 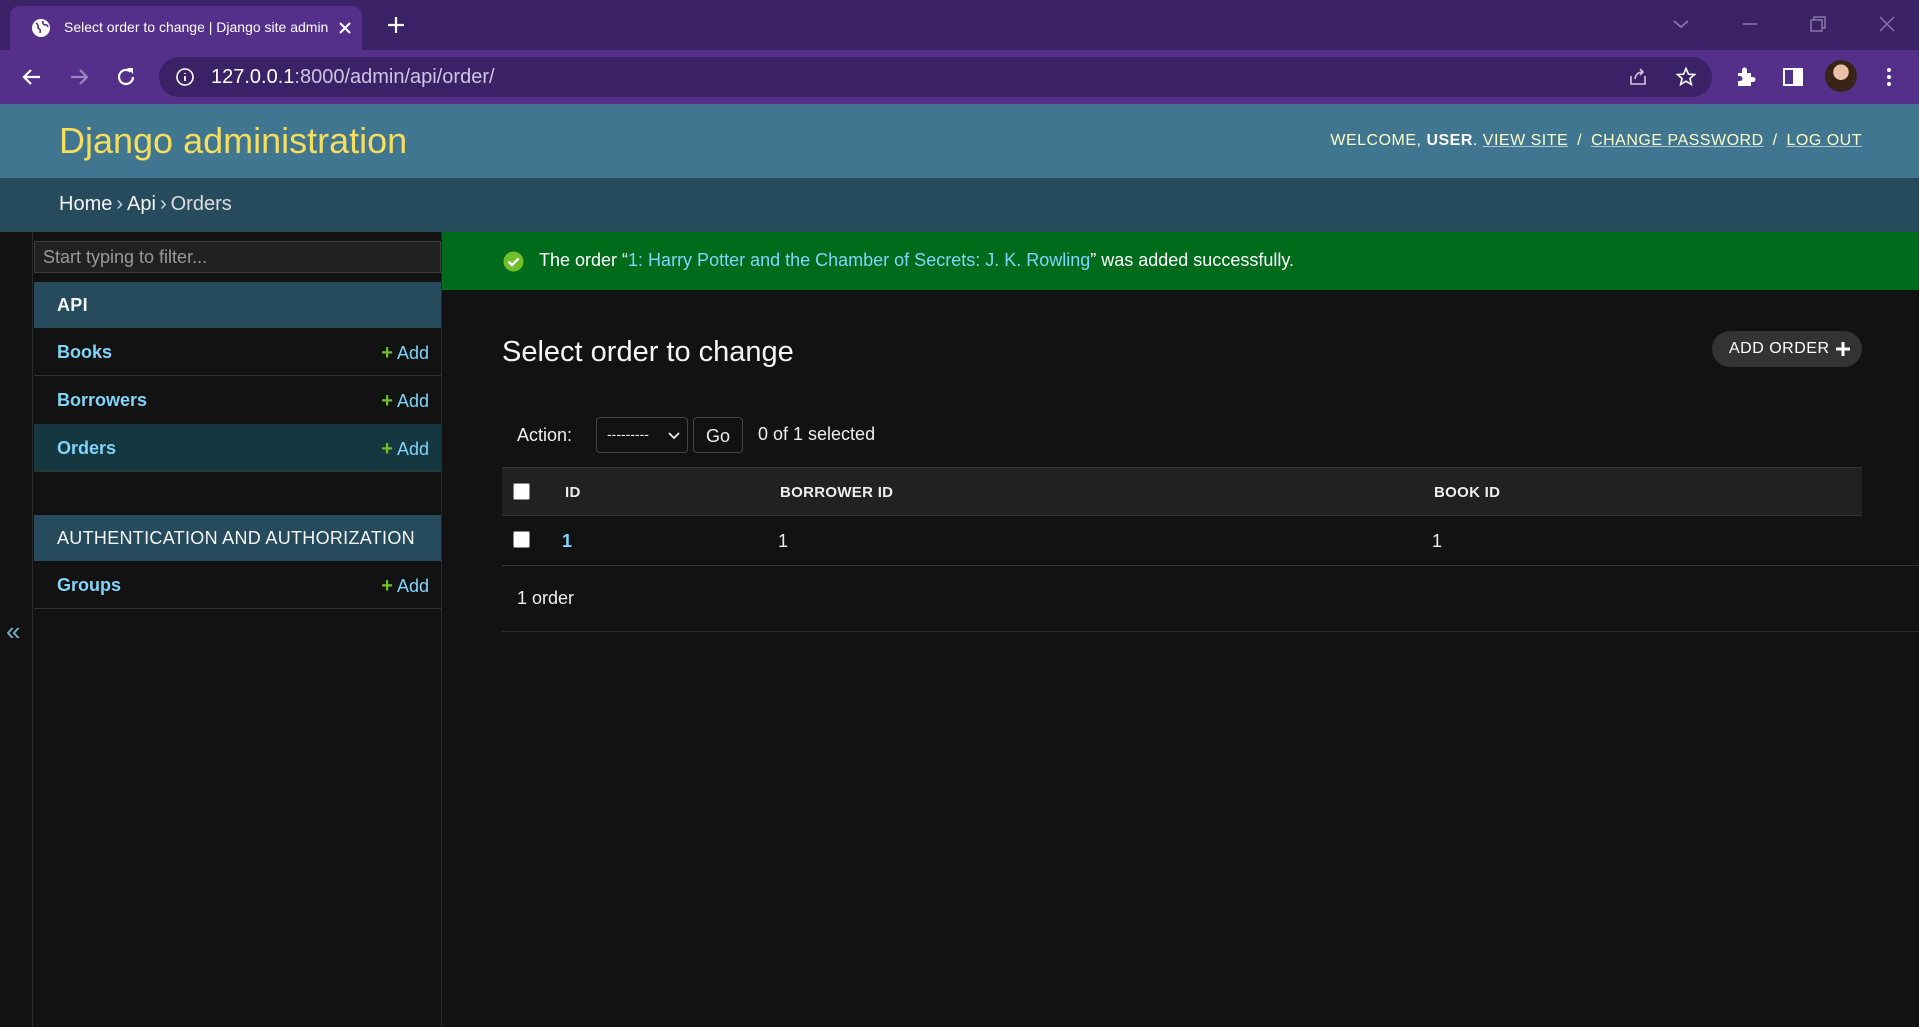 I want to click on add-books-link: + Add, so click(x=405, y=353).